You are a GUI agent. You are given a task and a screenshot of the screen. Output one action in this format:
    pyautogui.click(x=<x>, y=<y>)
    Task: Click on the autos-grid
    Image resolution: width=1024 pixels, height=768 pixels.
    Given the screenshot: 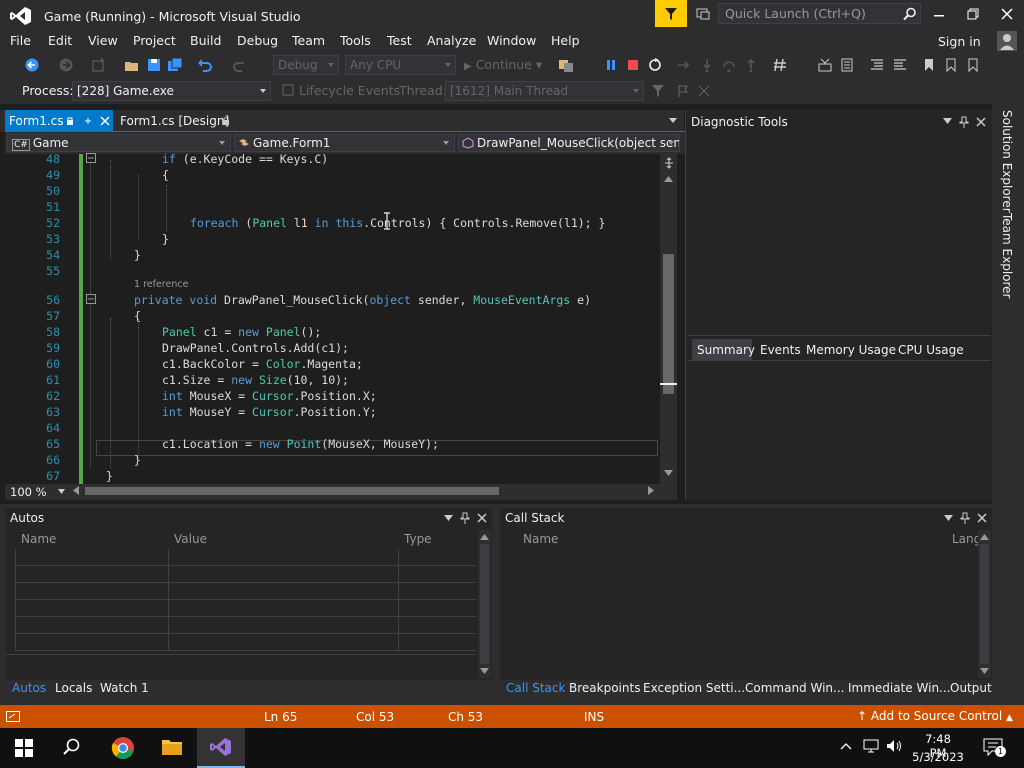 What is the action you would take?
    pyautogui.click(x=245, y=600)
    